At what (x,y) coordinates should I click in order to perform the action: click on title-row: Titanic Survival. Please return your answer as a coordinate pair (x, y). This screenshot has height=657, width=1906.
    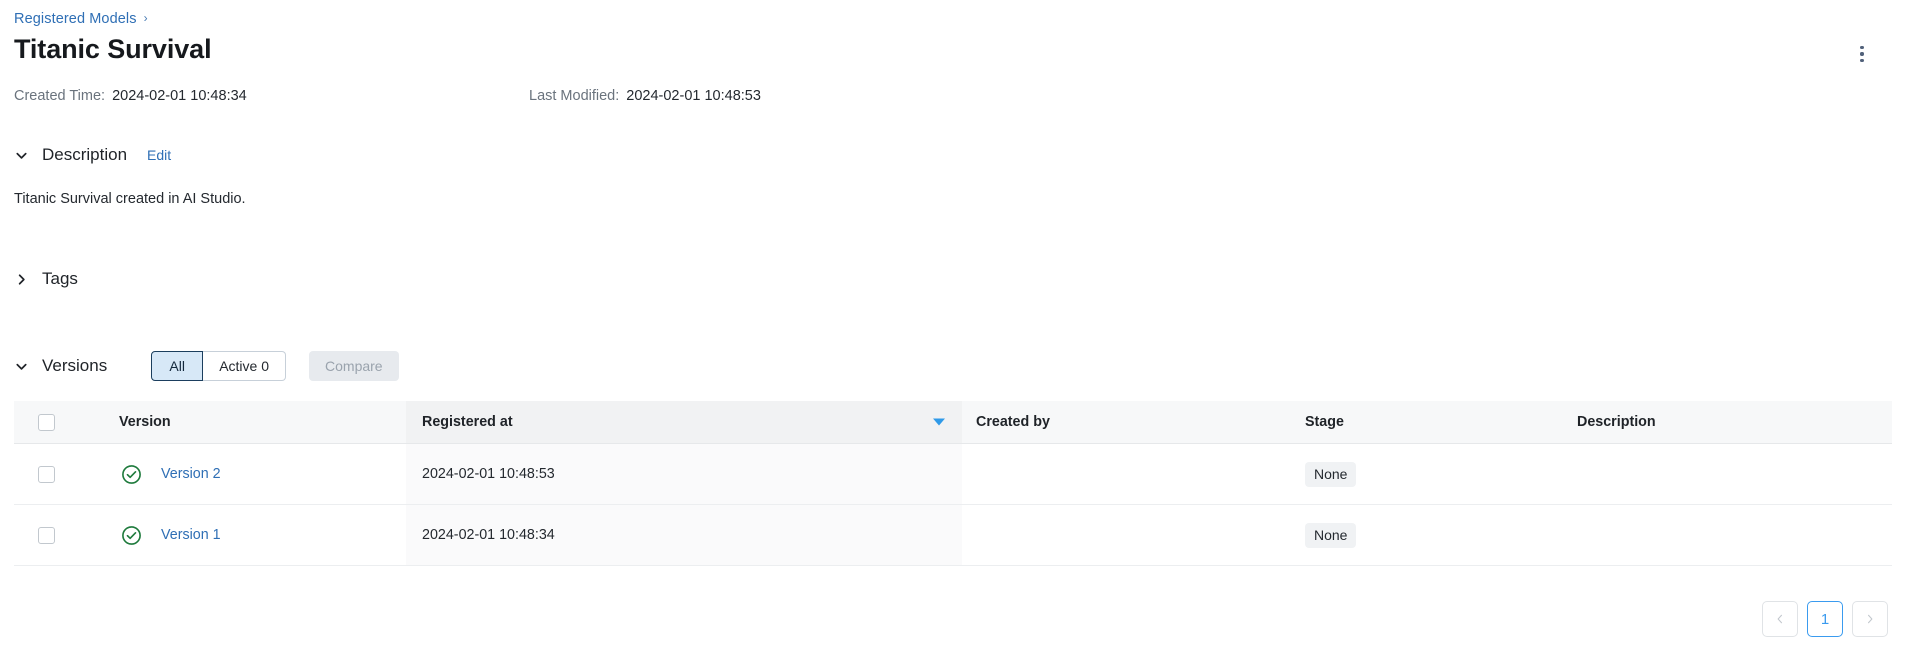
    Looking at the image, I should click on (953, 50).